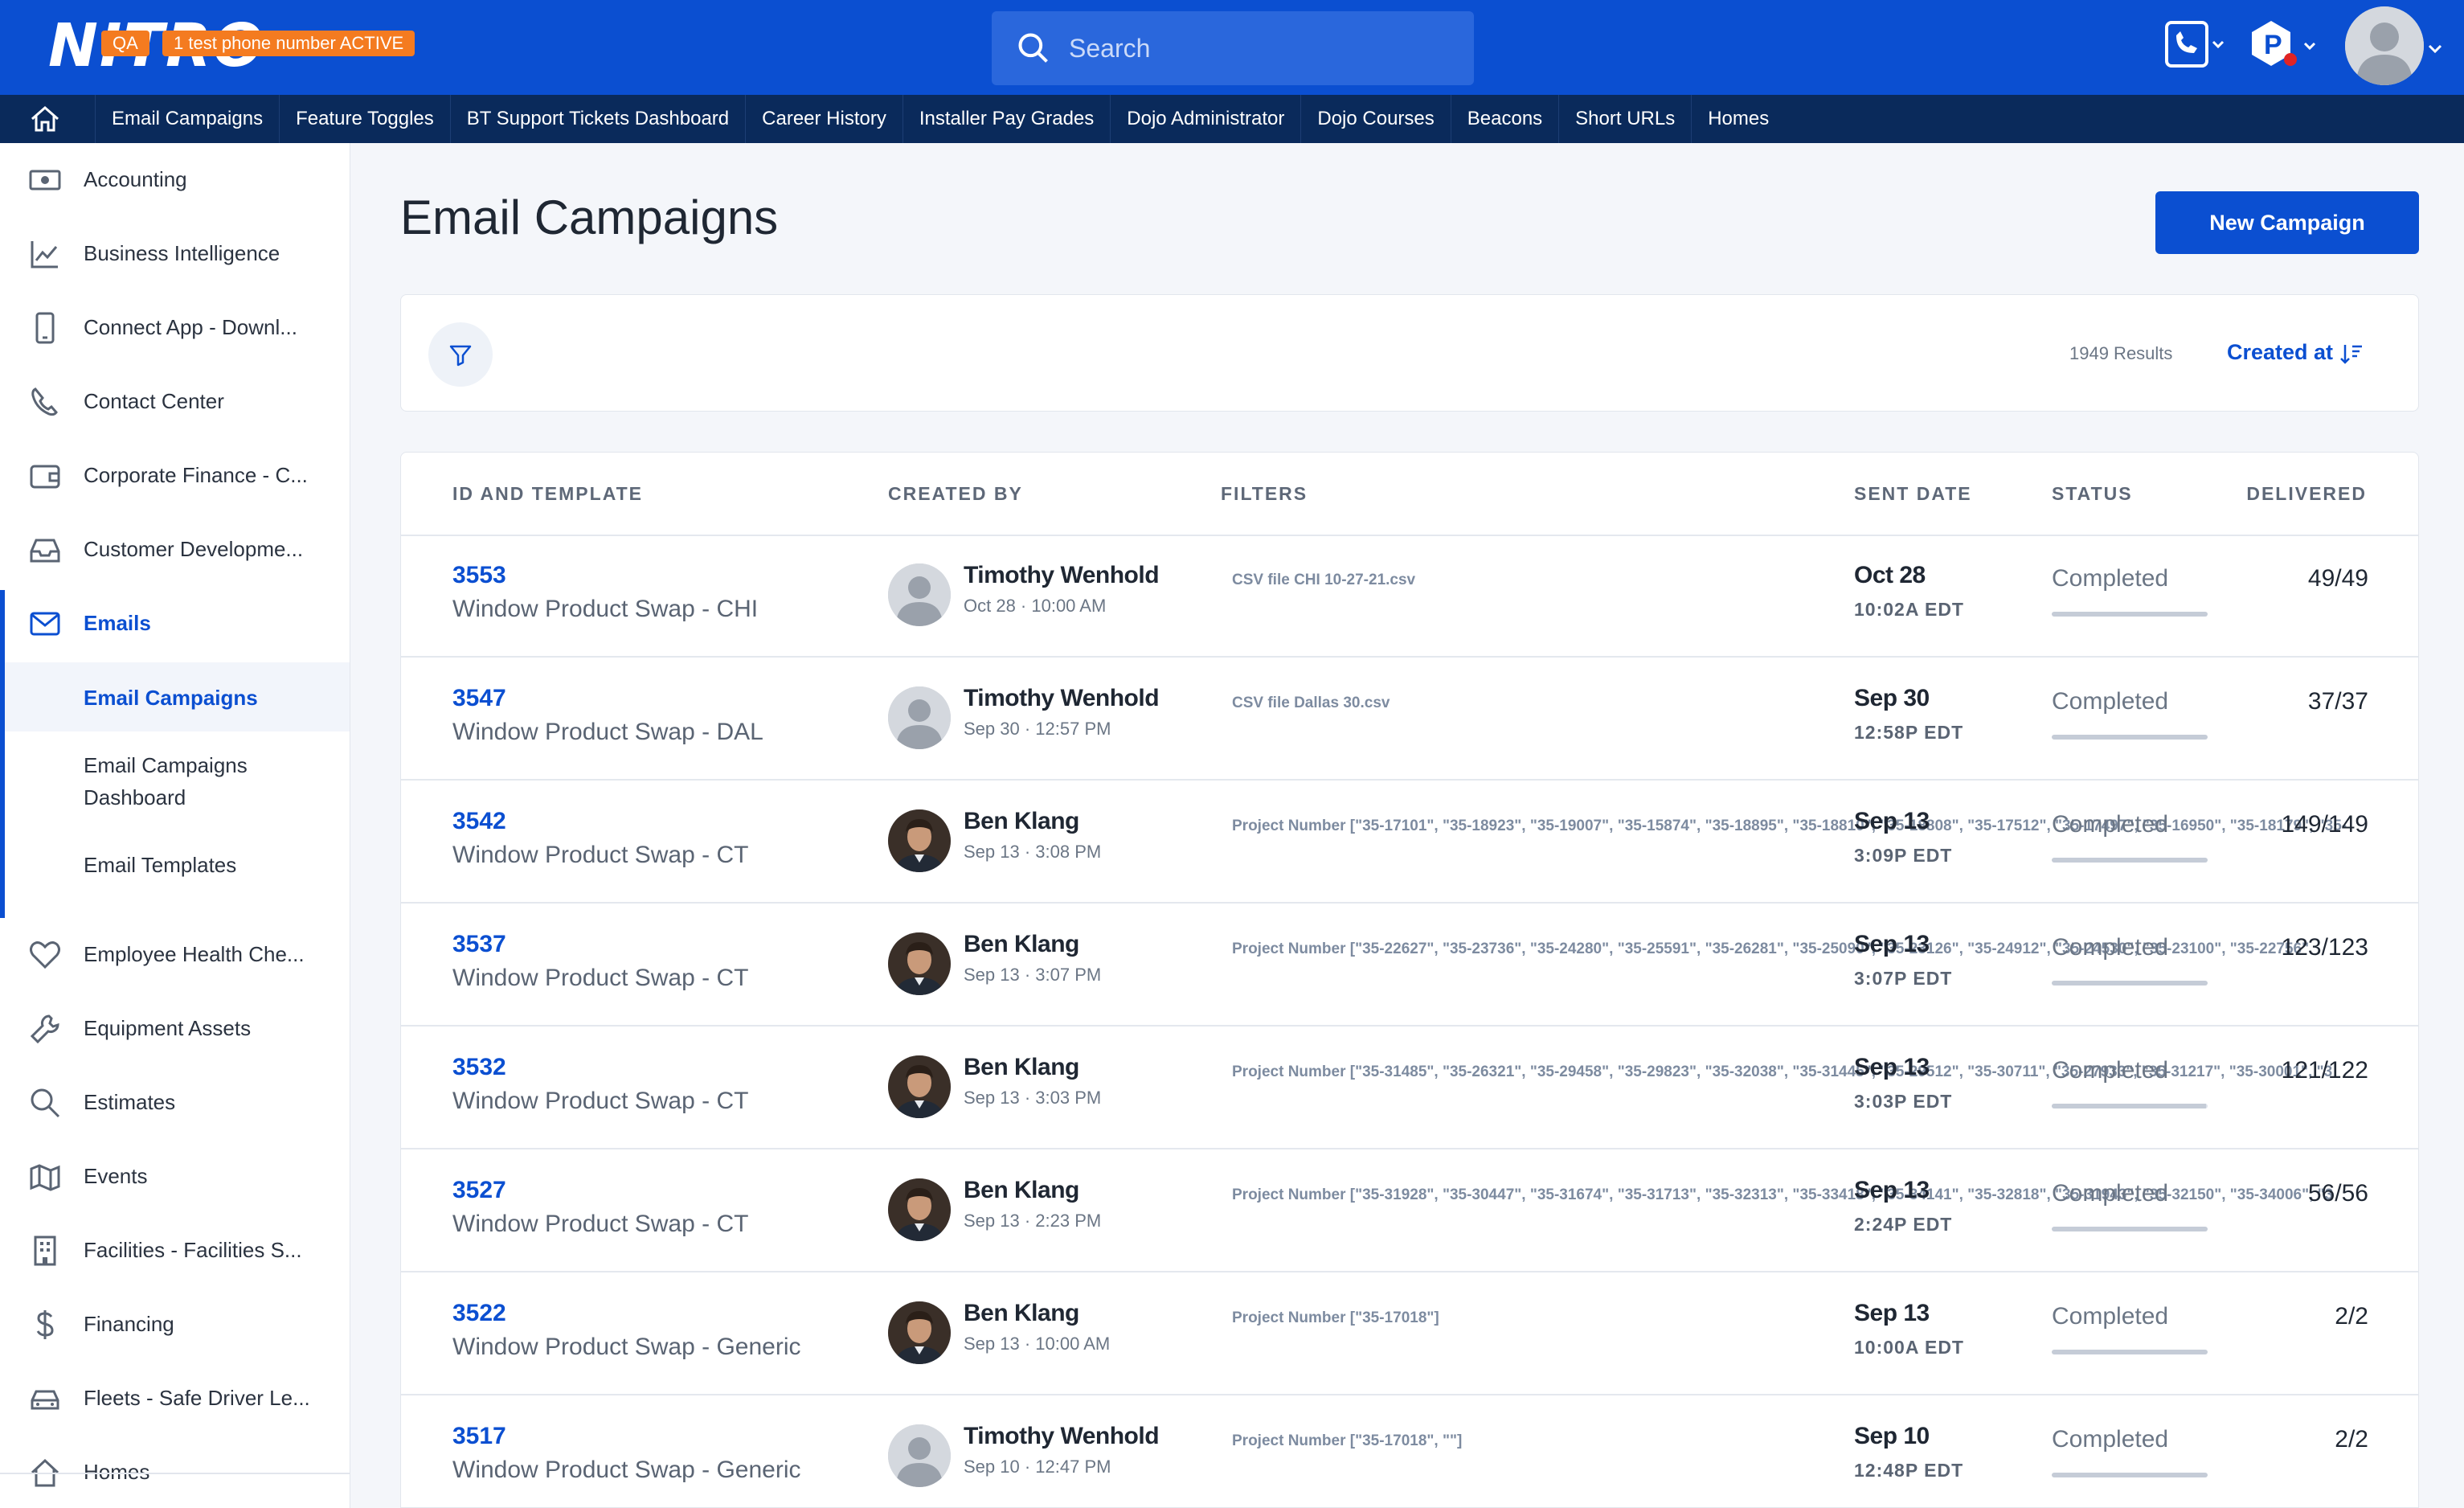 The height and width of the screenshot is (1508, 2464). What do you see at coordinates (2295, 352) in the screenshot?
I see `sort-button: Created at` at bounding box center [2295, 352].